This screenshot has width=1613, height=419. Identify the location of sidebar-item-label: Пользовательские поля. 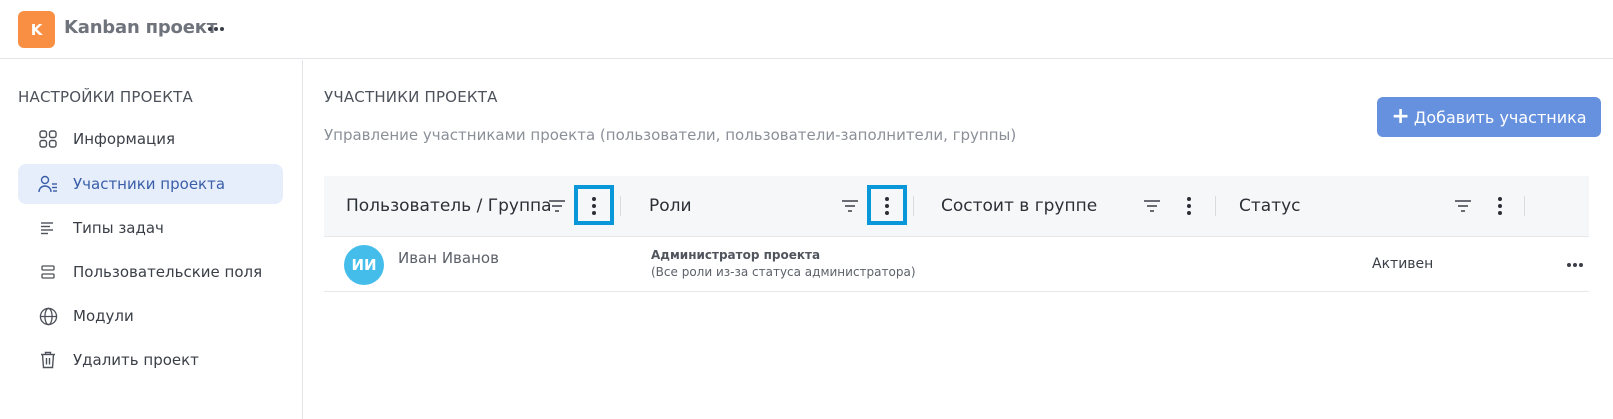
(168, 272).